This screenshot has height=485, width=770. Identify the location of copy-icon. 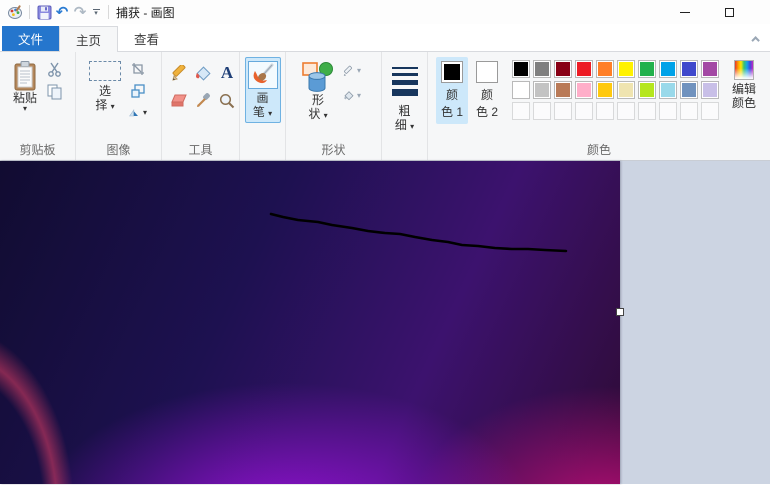
(54, 92).